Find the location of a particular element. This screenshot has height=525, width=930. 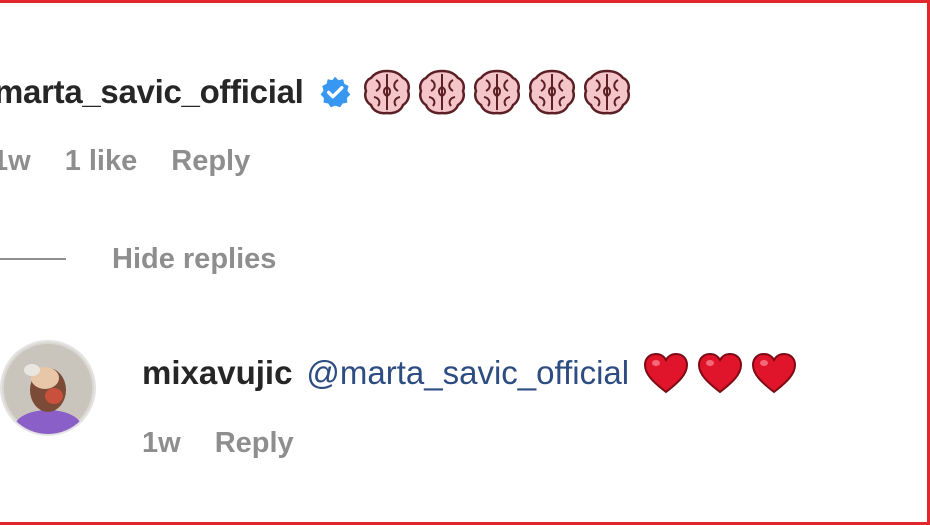

hide-replies-button: Hide replies is located at coordinates (194, 259).